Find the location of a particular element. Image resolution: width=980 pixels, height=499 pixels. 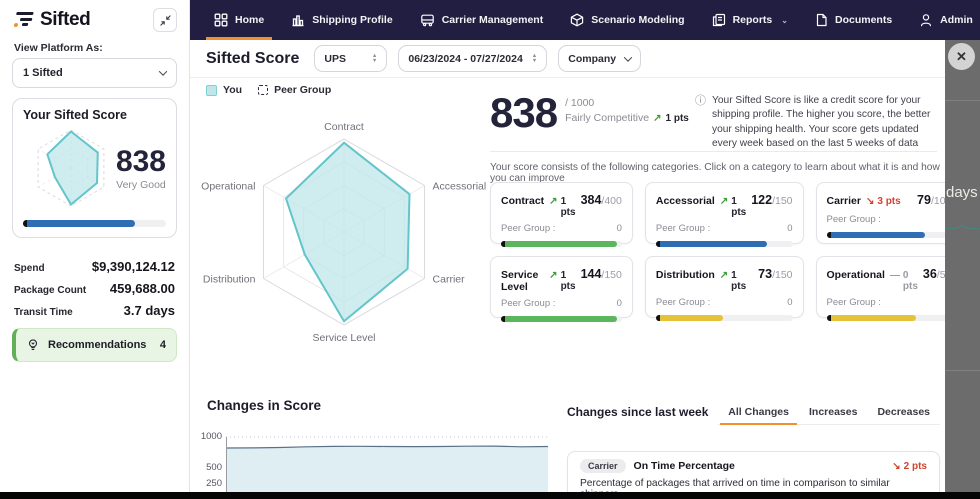

cube-icon is located at coordinates (577, 20).